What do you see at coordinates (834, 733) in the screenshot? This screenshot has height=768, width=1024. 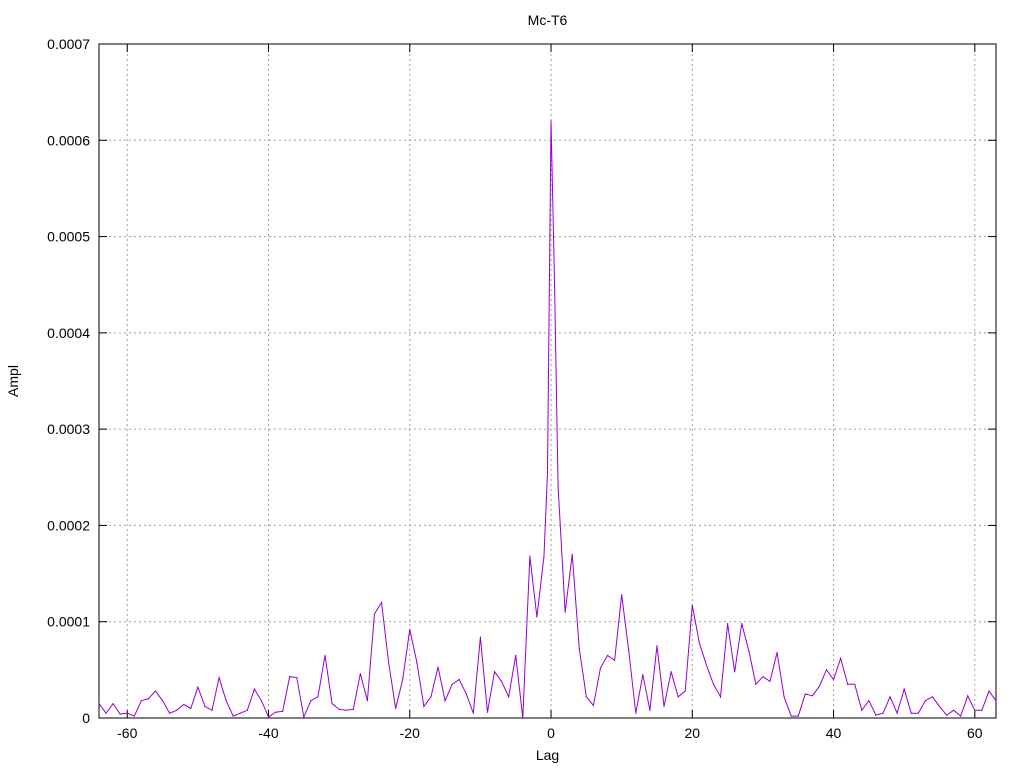 I see `x-tick-label: 40` at bounding box center [834, 733].